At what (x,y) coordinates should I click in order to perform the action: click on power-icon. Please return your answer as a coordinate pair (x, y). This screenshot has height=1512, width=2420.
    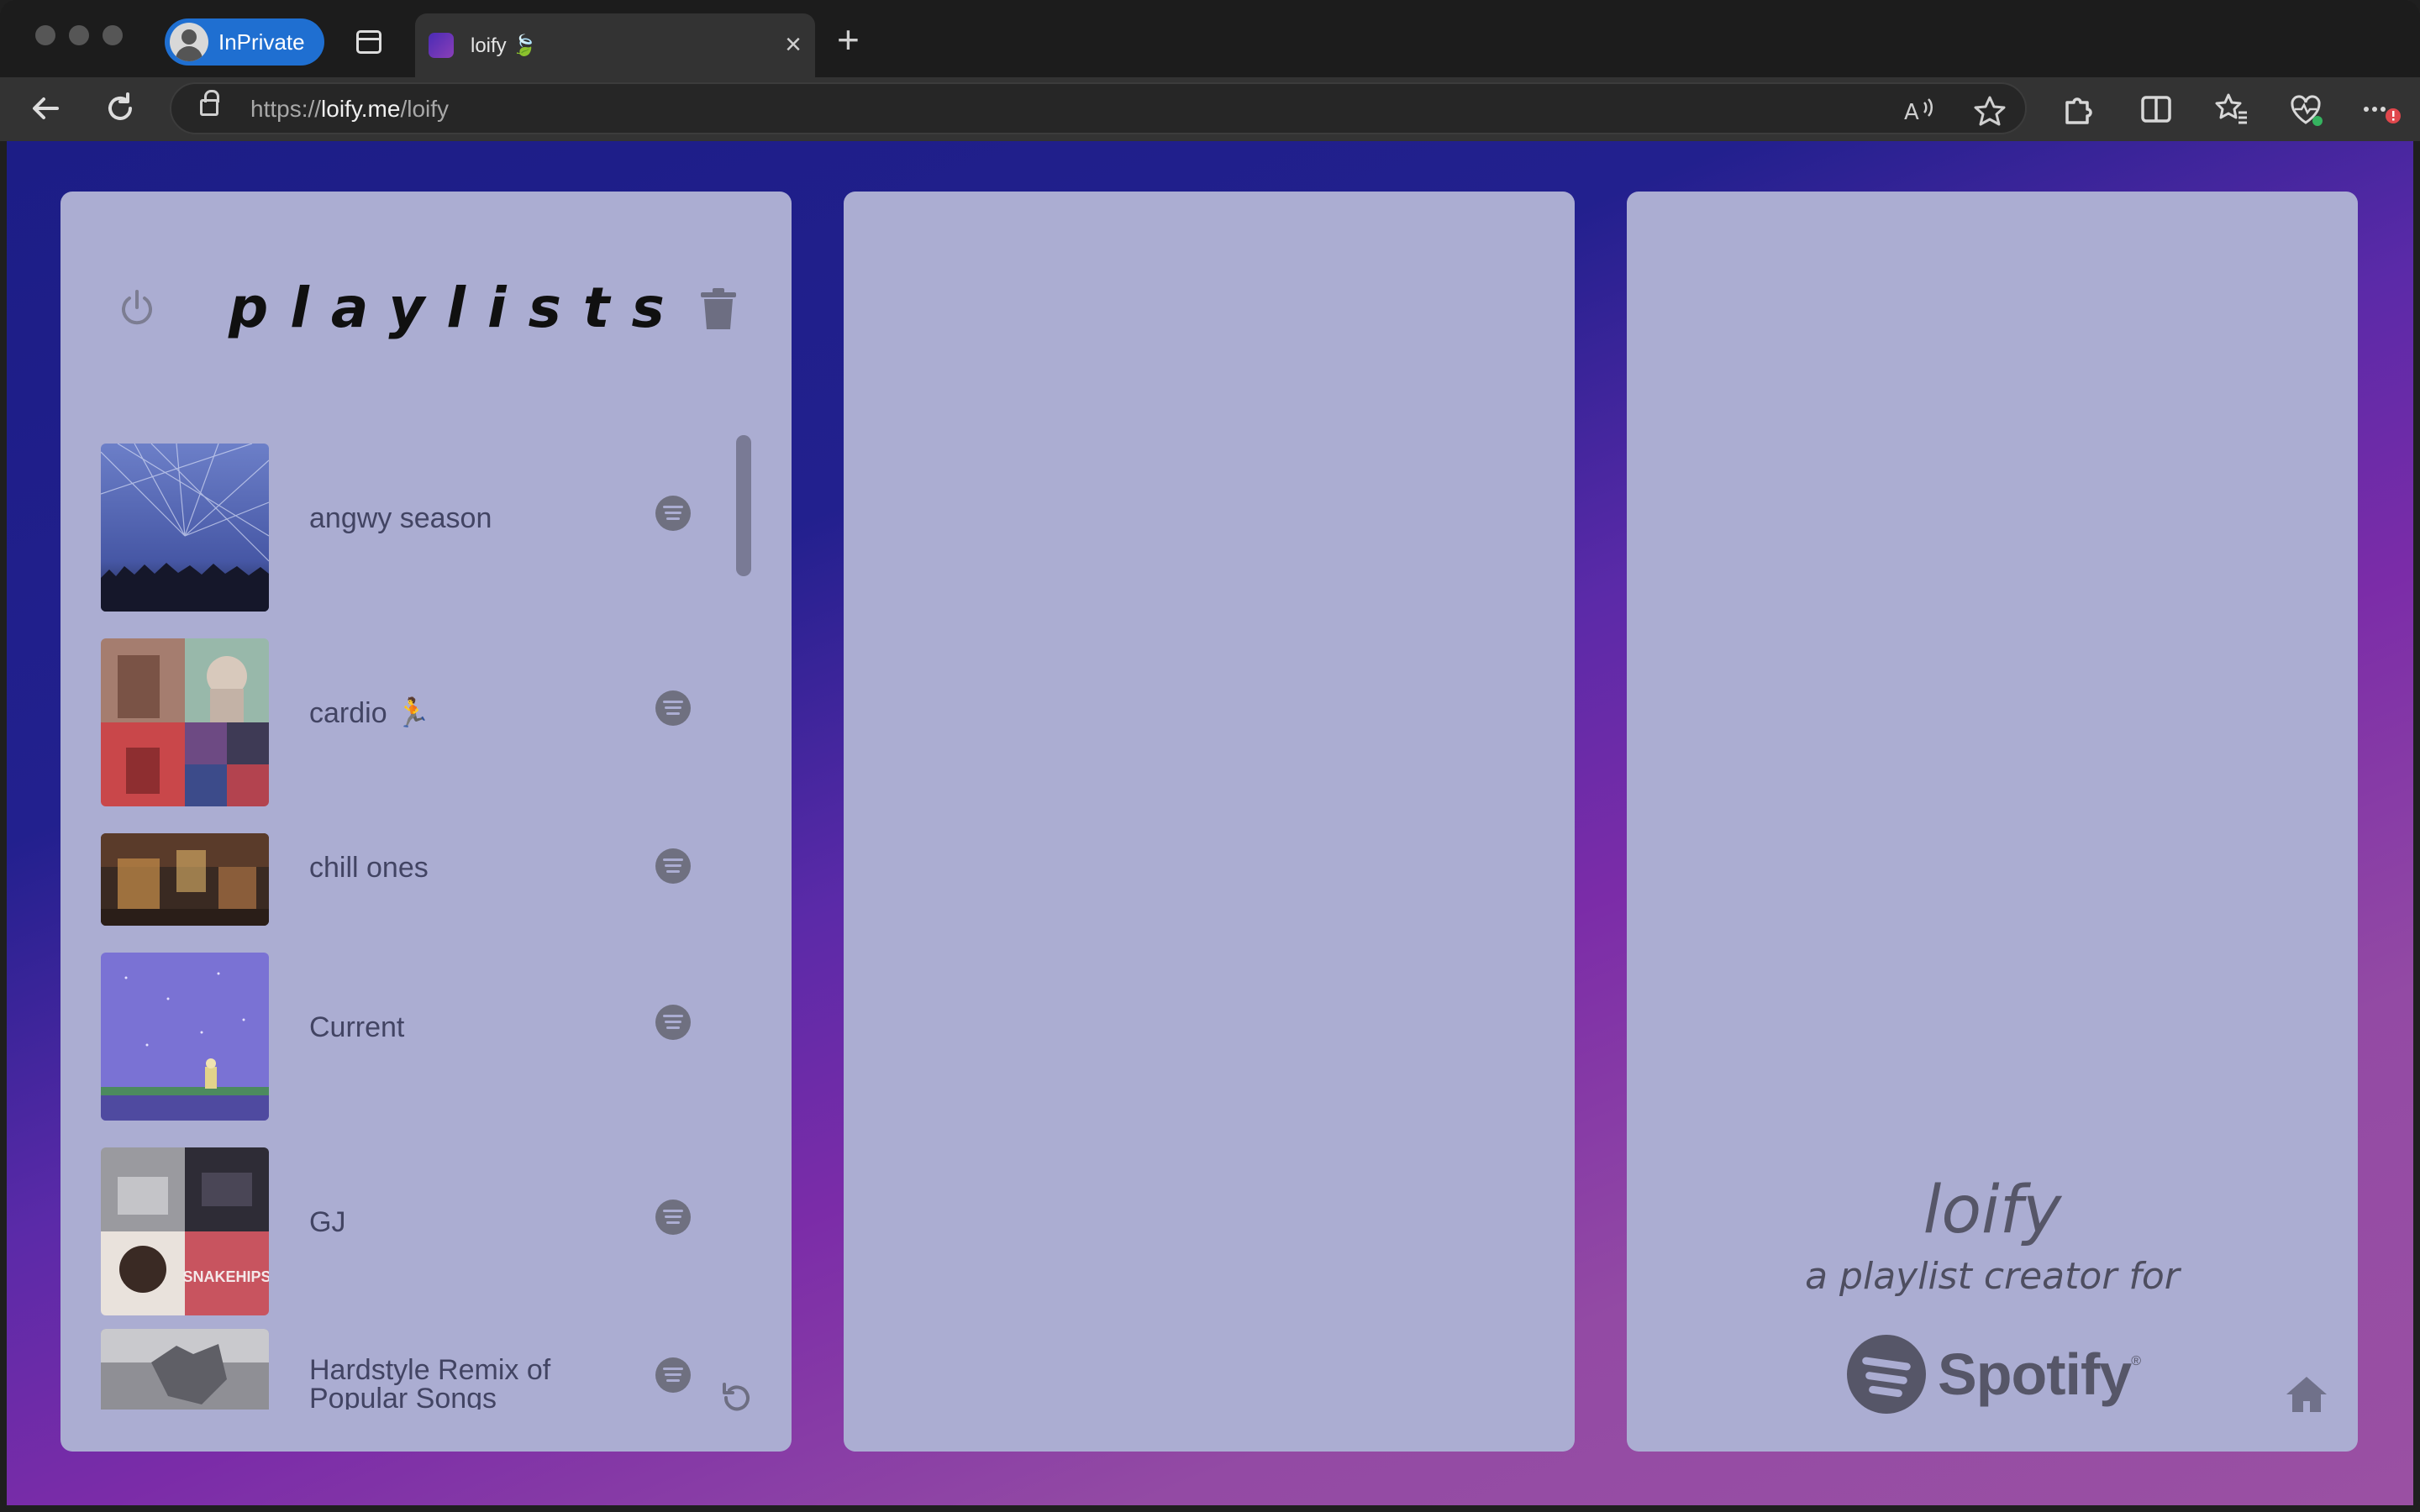
    Looking at the image, I should click on (137, 308).